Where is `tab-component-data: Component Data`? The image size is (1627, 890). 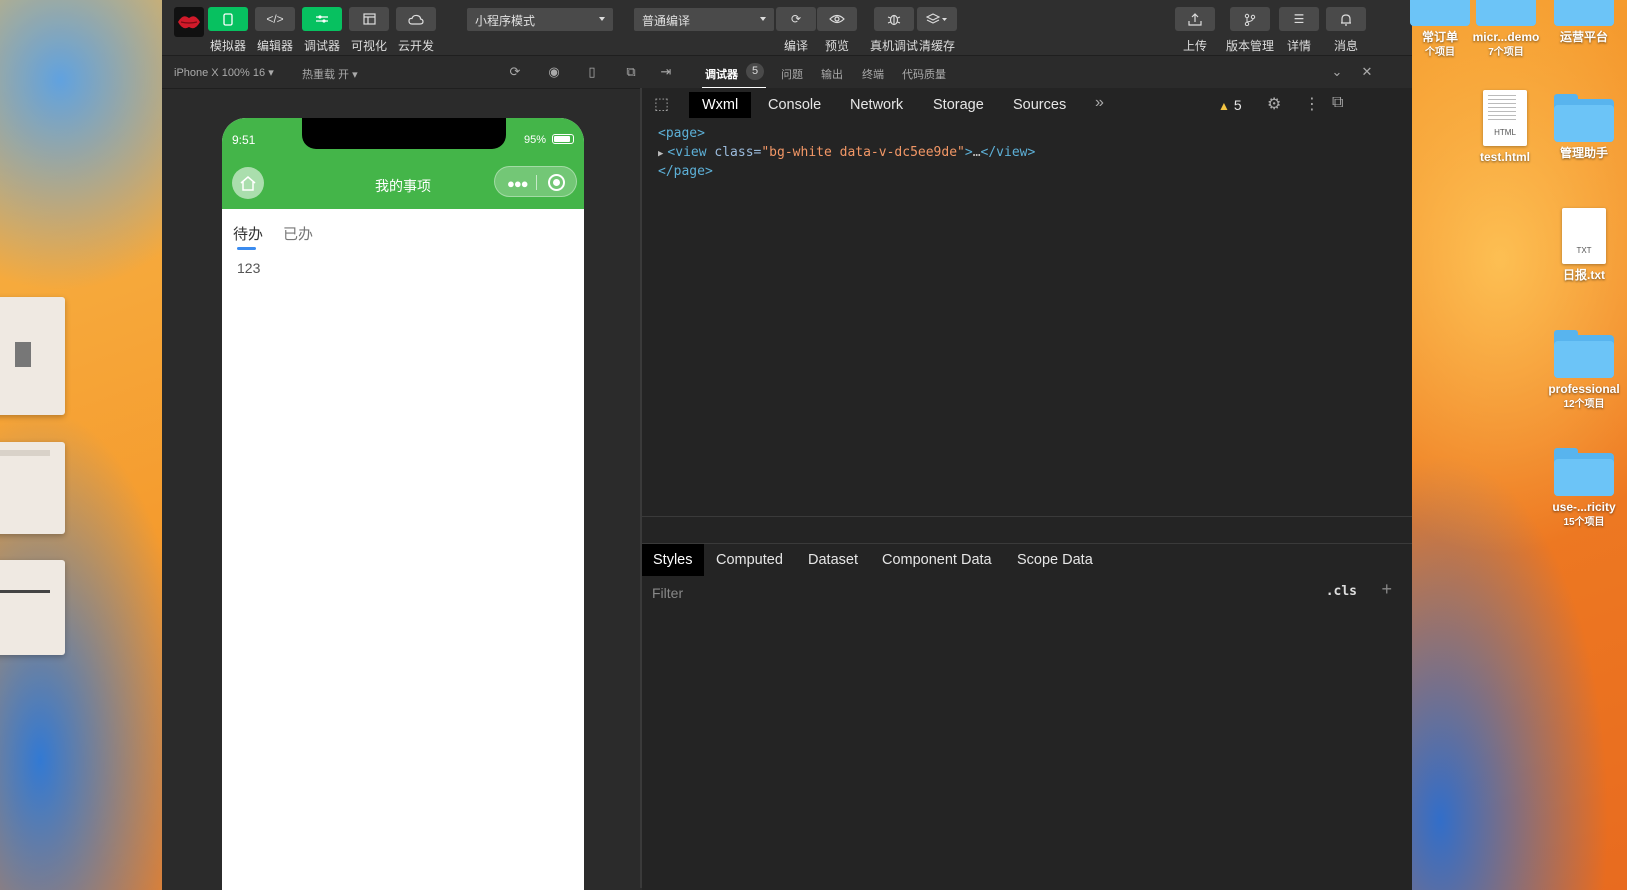 tab-component-data: Component Data is located at coordinates (937, 560).